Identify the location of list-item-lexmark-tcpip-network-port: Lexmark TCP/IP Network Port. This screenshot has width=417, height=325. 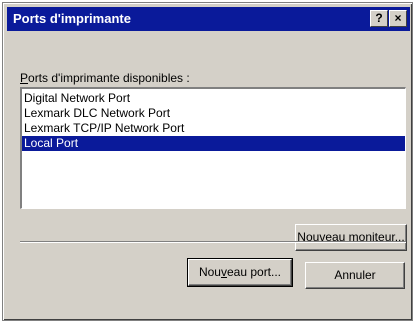
(213, 128).